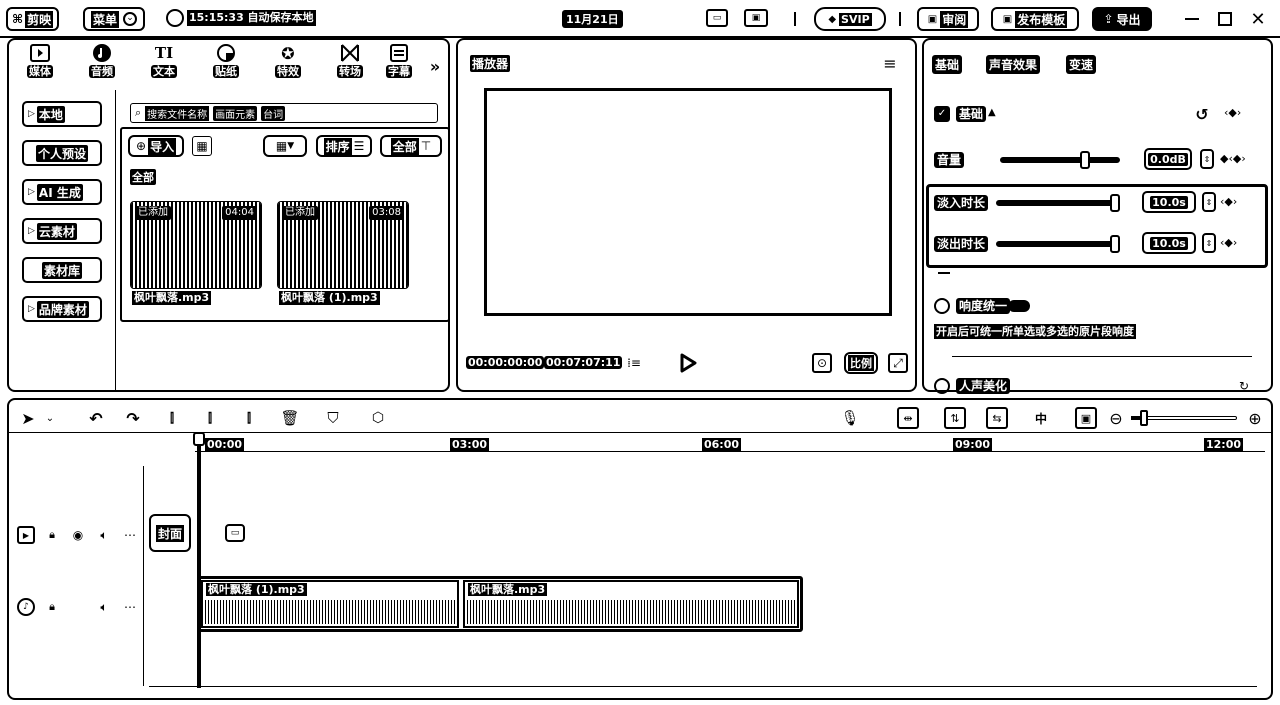  Describe the element at coordinates (890, 63) in the screenshot. I see `hamburger-menu-icon: ≡` at that location.